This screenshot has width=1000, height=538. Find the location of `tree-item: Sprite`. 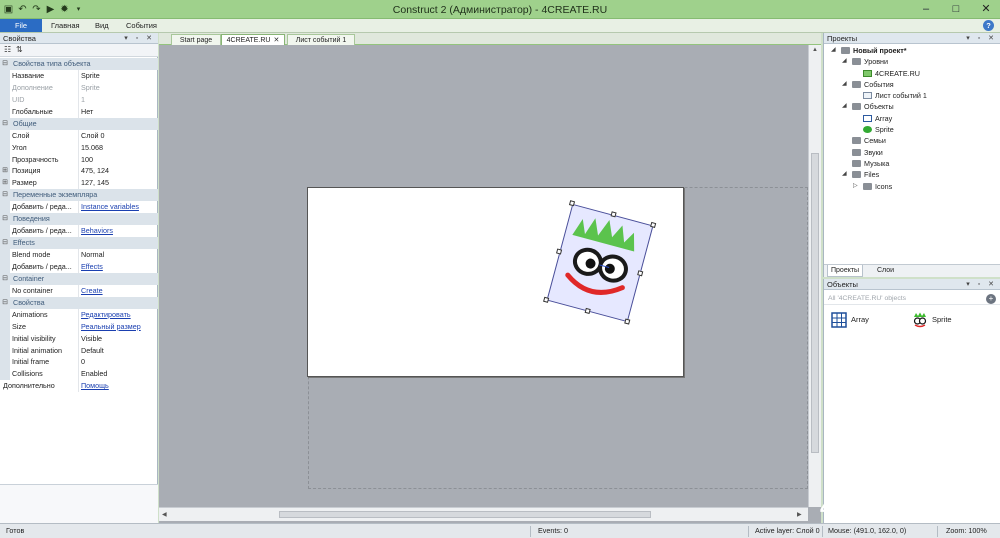

tree-item: Sprite is located at coordinates (912, 129).